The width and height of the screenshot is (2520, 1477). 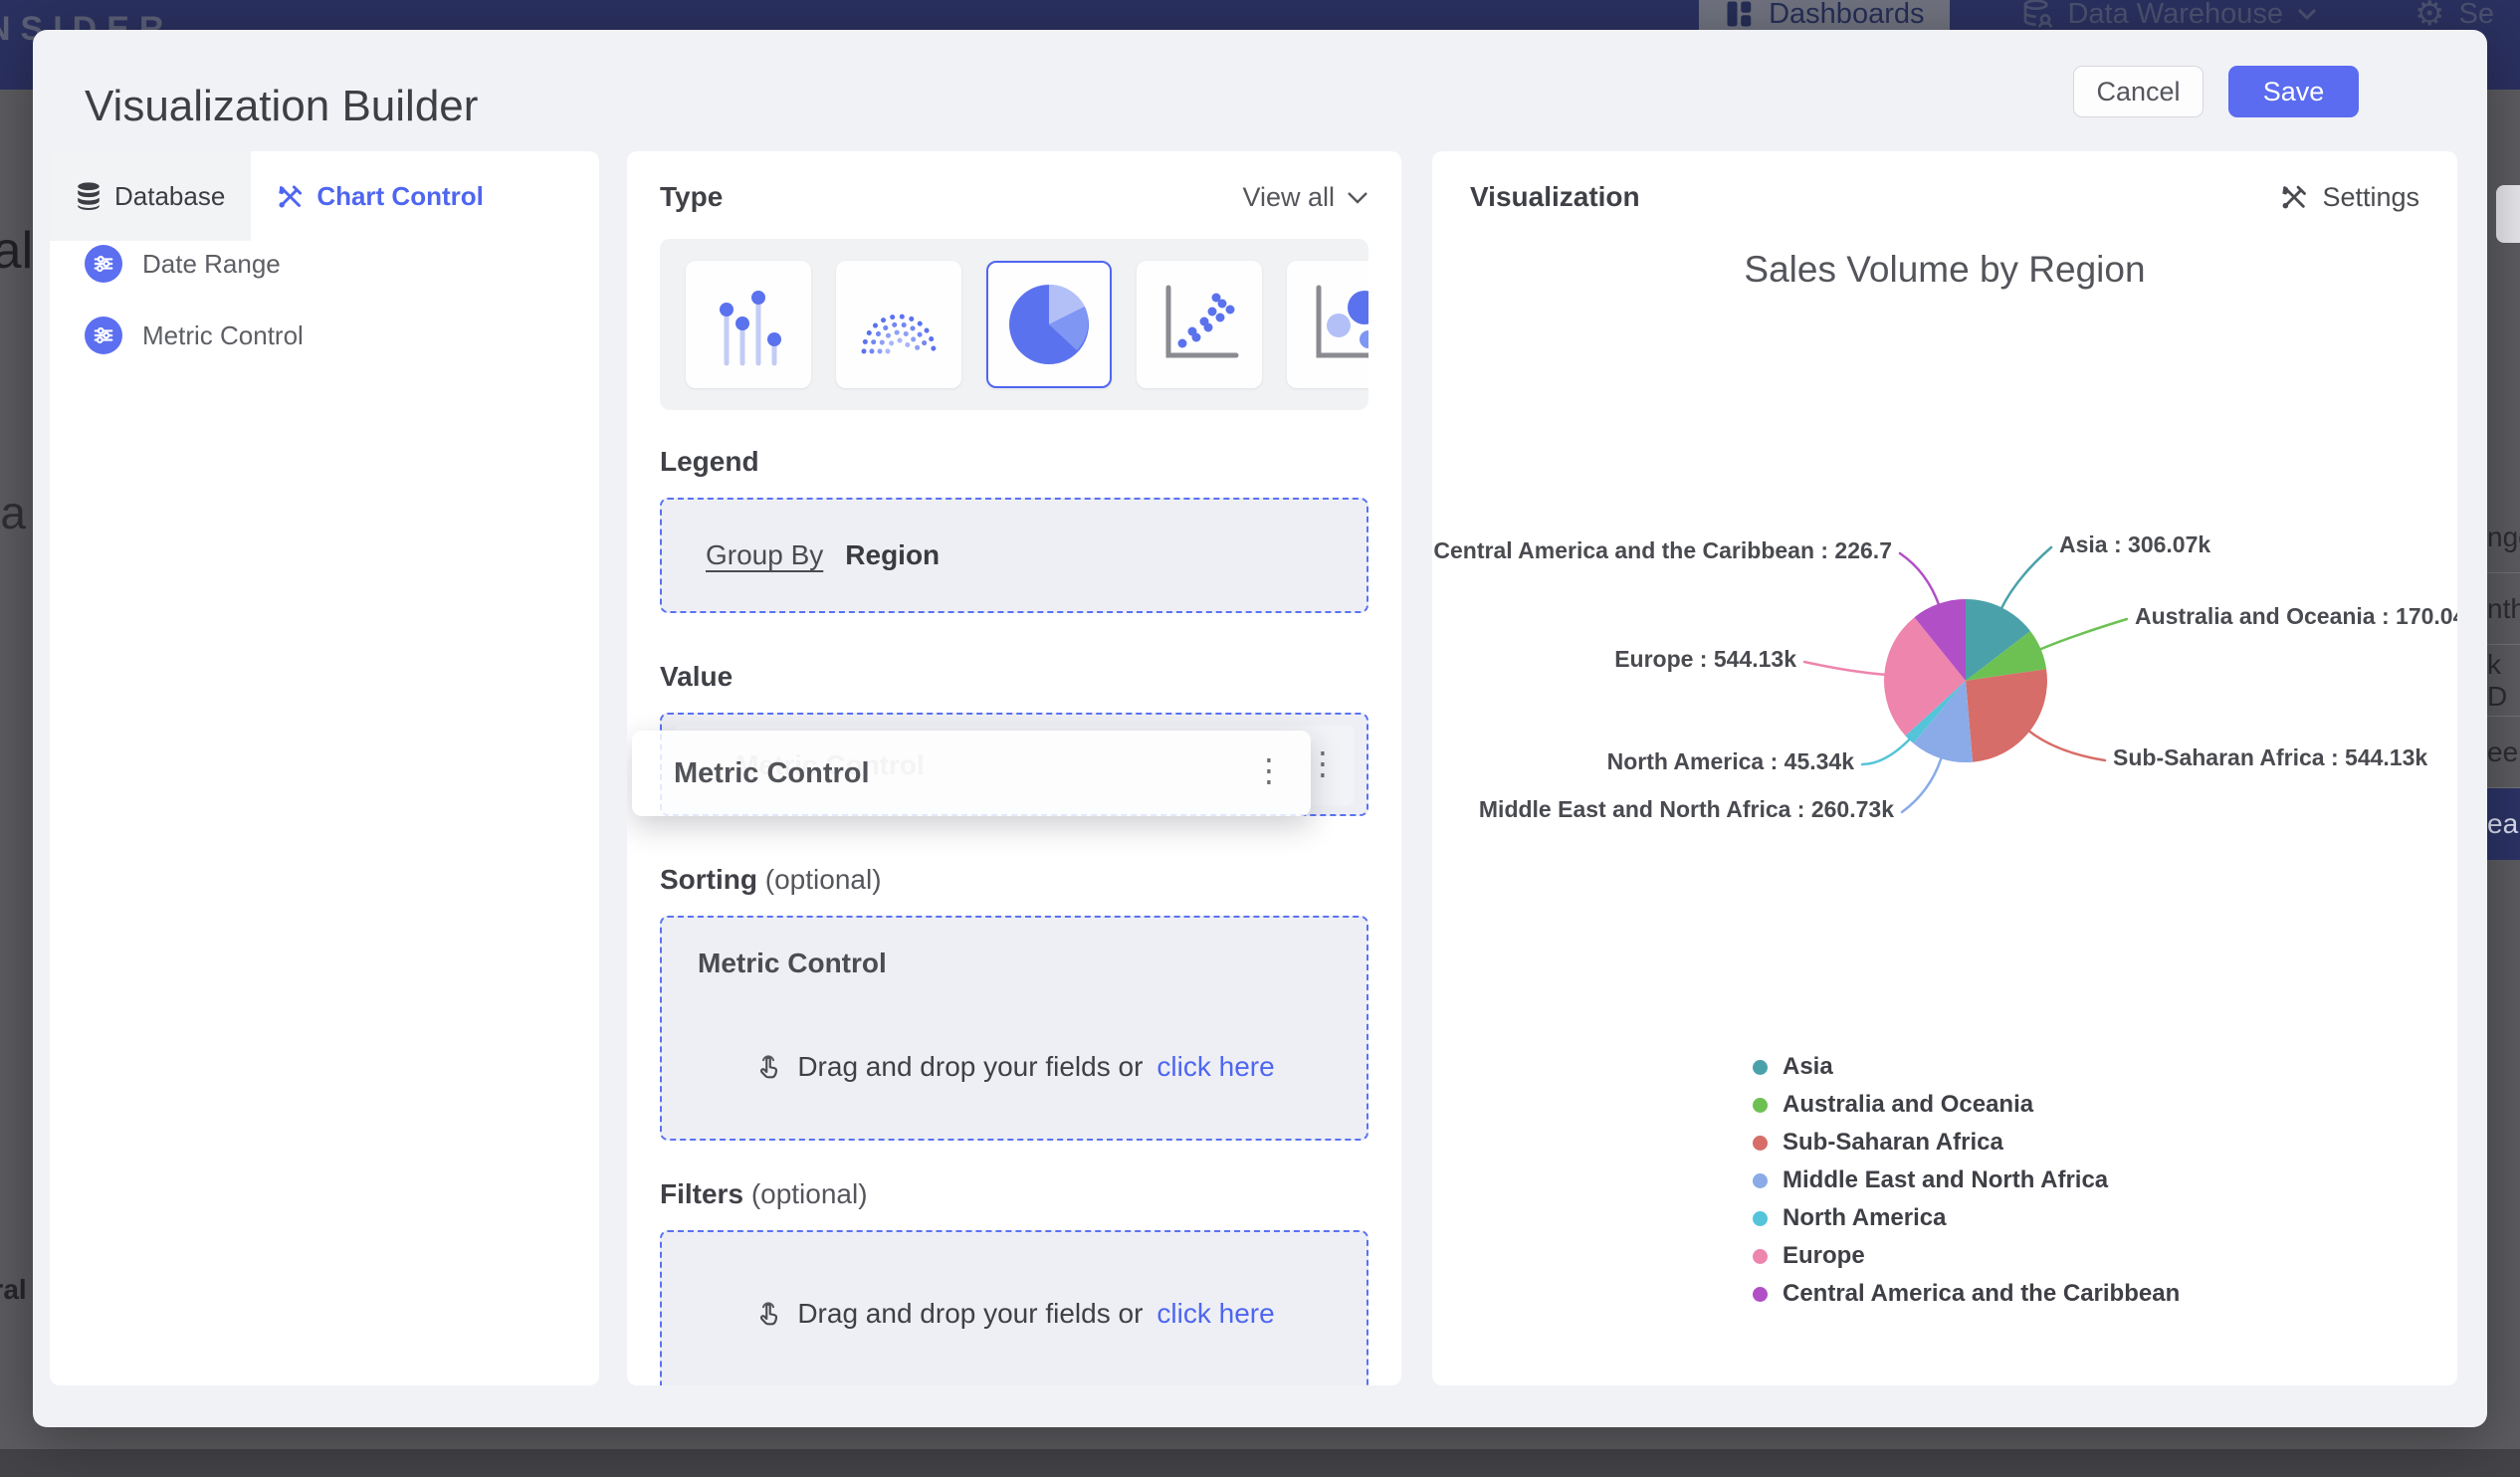 I want to click on legend-item-label: Asia, so click(x=1808, y=1066).